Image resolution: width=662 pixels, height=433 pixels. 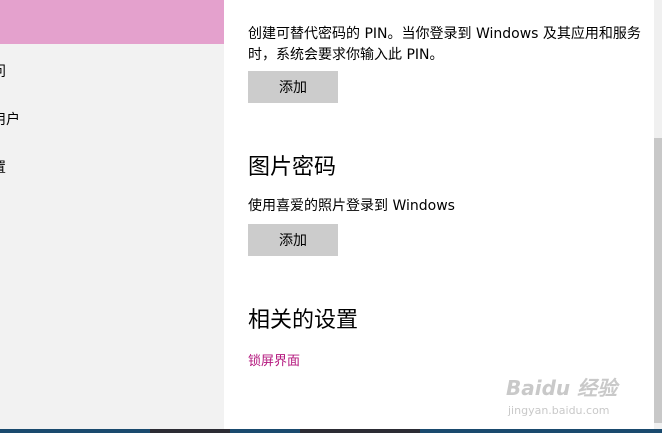 What do you see at coordinates (351, 206) in the screenshot?
I see `picture-password-description: 使用喜爱的照片登录到 Windows` at bounding box center [351, 206].